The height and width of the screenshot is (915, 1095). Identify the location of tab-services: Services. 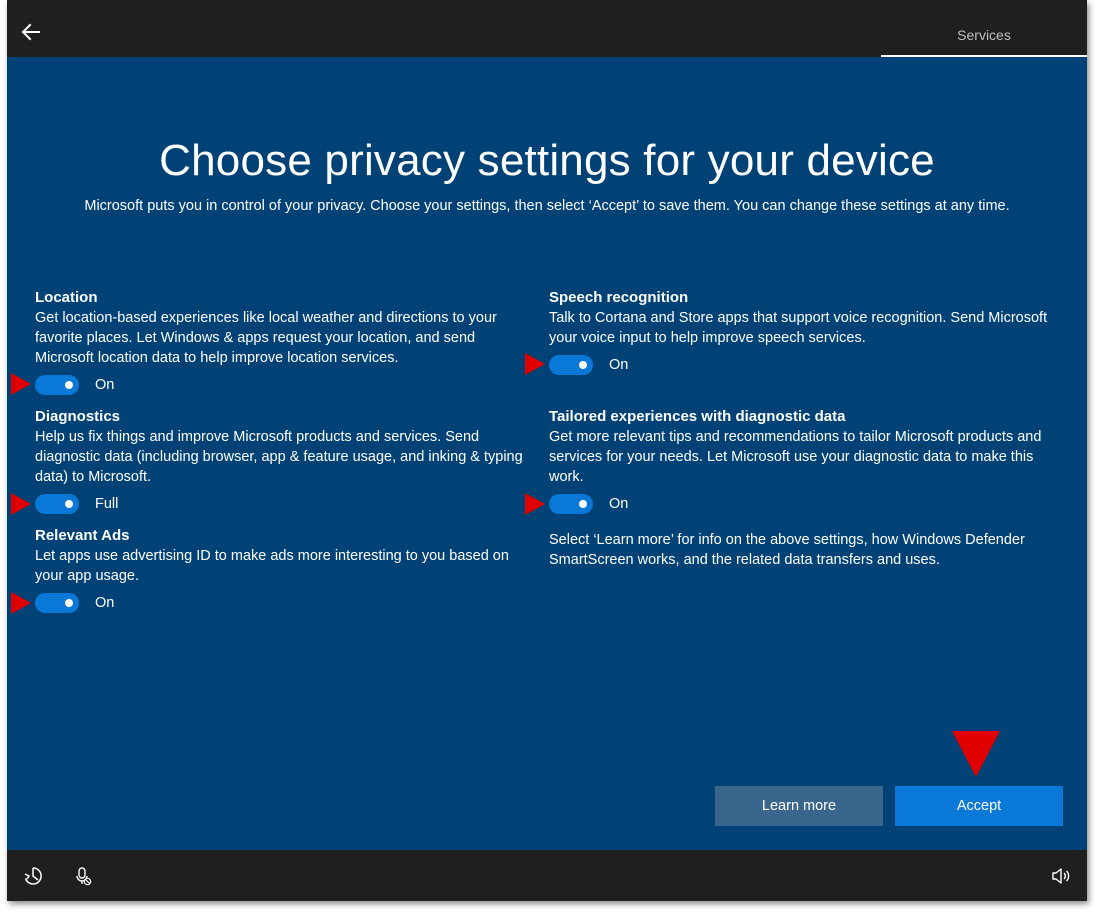
(984, 28).